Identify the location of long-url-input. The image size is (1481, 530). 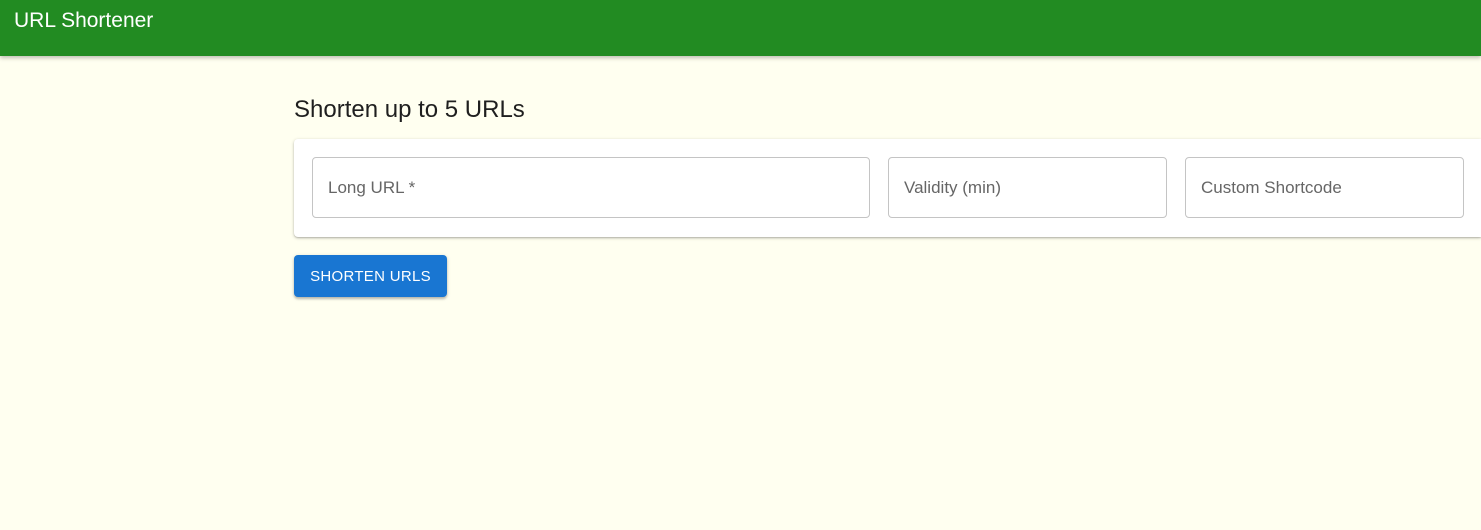
(591, 187).